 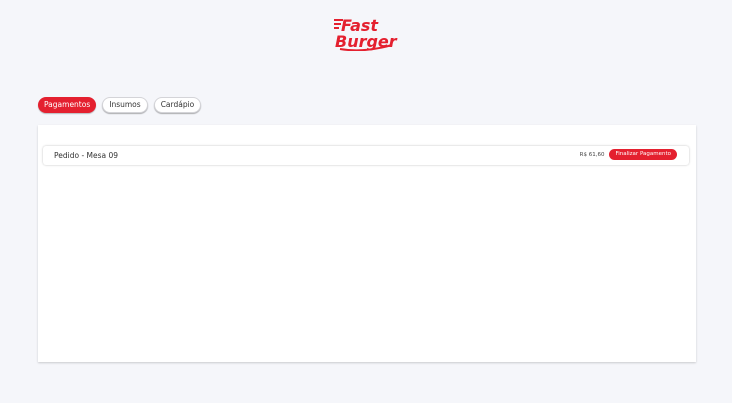 I want to click on fast-burger-logo: Fast Burger, so click(x=366, y=33).